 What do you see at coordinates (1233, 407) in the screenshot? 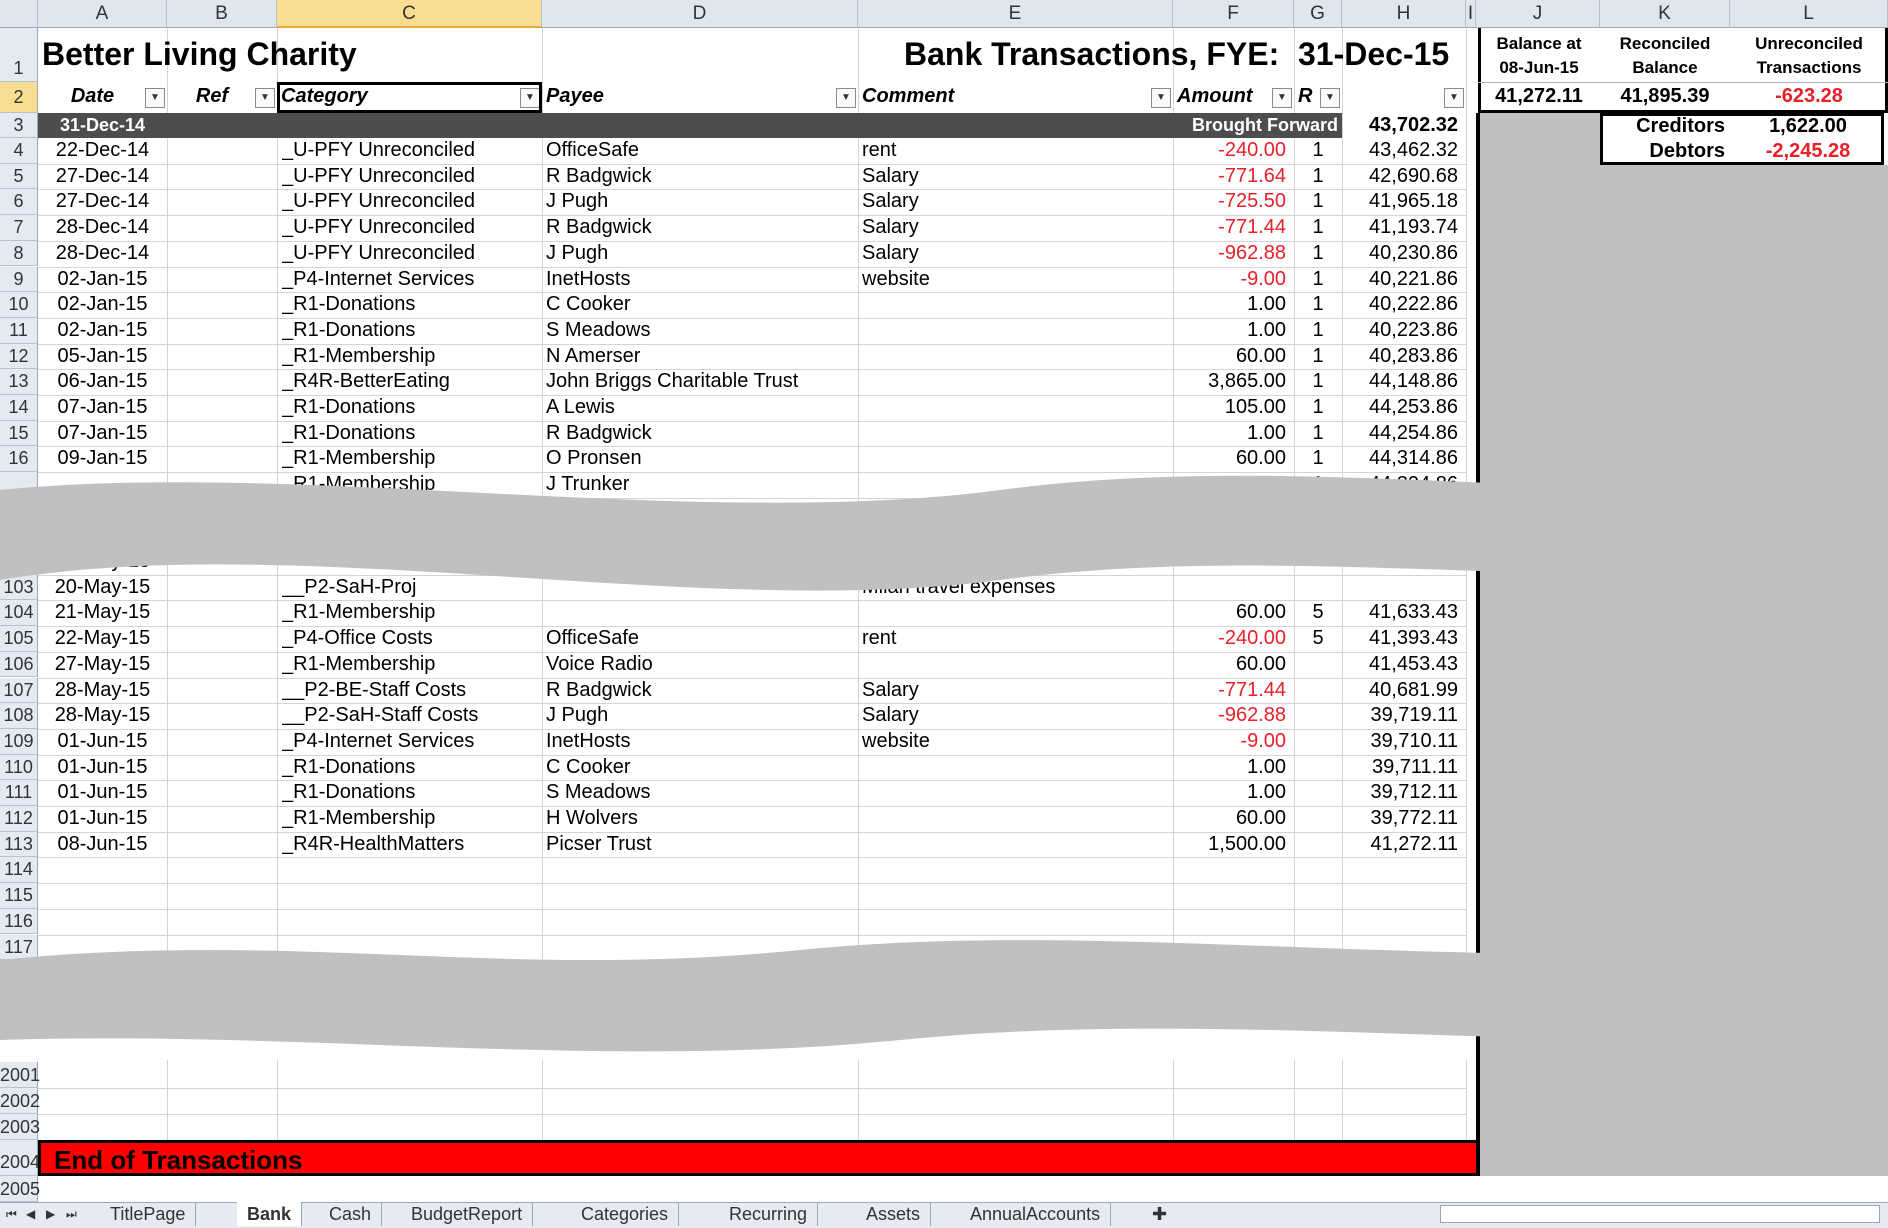
I see `cell-amount: 105.00` at bounding box center [1233, 407].